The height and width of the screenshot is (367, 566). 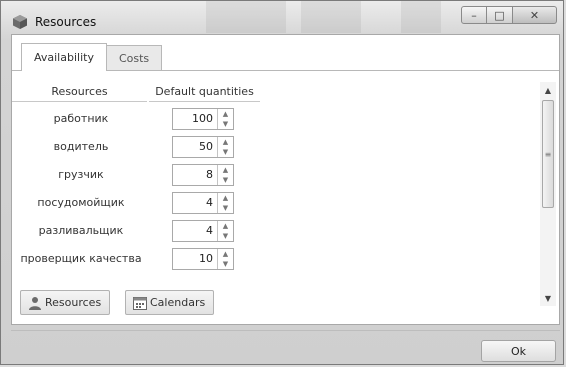 I want to click on vertical-scrollbar: ▲ ≡ ▼, so click(x=548, y=194).